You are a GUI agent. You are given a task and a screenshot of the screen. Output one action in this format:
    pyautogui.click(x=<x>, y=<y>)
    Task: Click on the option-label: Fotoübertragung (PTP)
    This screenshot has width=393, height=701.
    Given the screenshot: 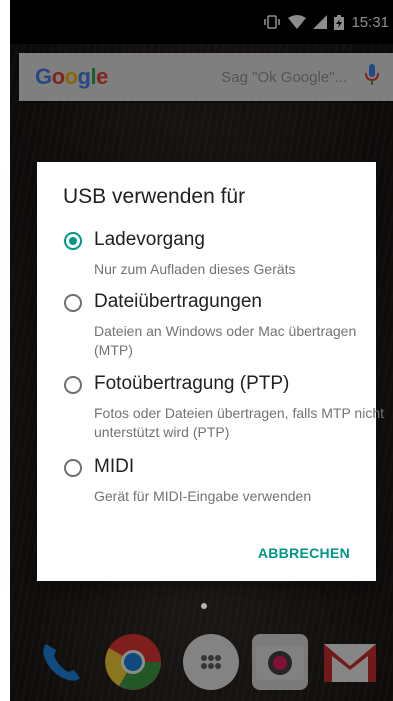 What is the action you would take?
    pyautogui.click(x=192, y=383)
    